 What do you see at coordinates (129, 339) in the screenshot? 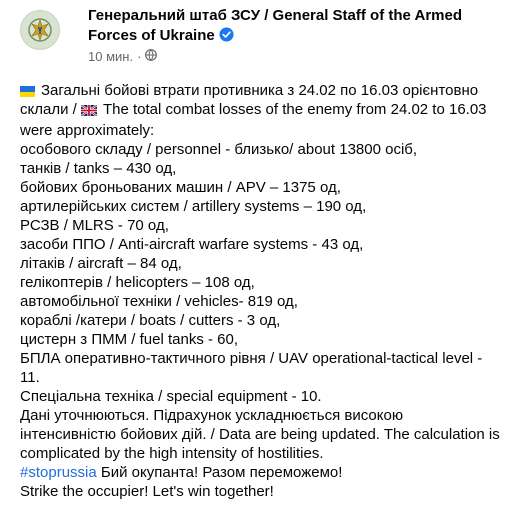
I see `post-line: цистерн з ПММ / fuel tanks - 60,` at bounding box center [129, 339].